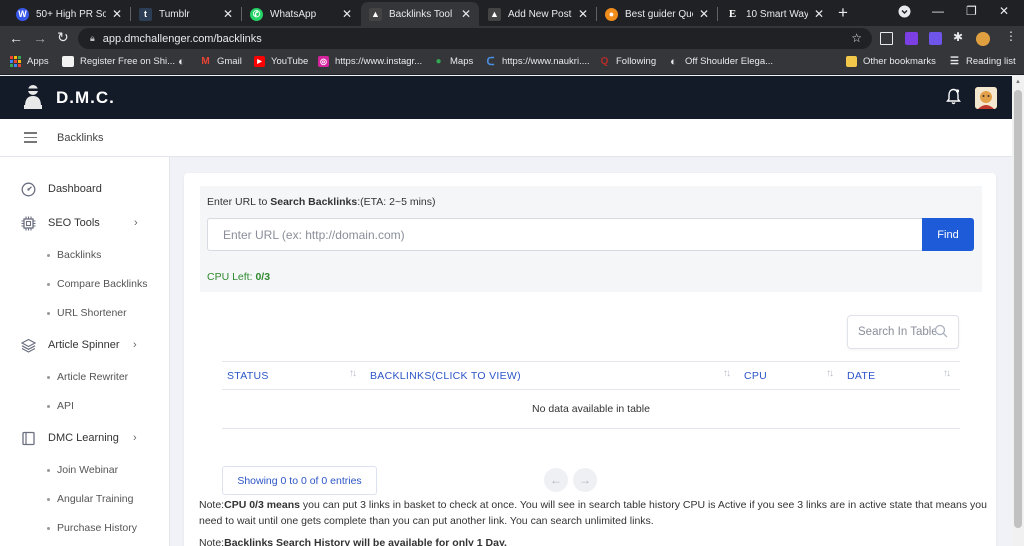 The height and width of the screenshot is (546, 1024). What do you see at coordinates (911, 38) in the screenshot?
I see `extension-purple-icon` at bounding box center [911, 38].